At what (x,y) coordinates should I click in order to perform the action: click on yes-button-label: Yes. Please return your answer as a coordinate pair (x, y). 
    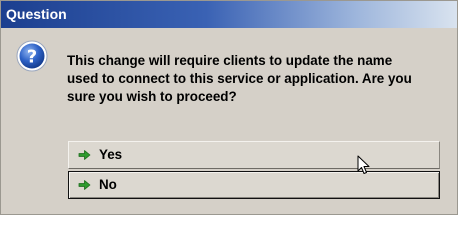
    Looking at the image, I should click on (111, 154).